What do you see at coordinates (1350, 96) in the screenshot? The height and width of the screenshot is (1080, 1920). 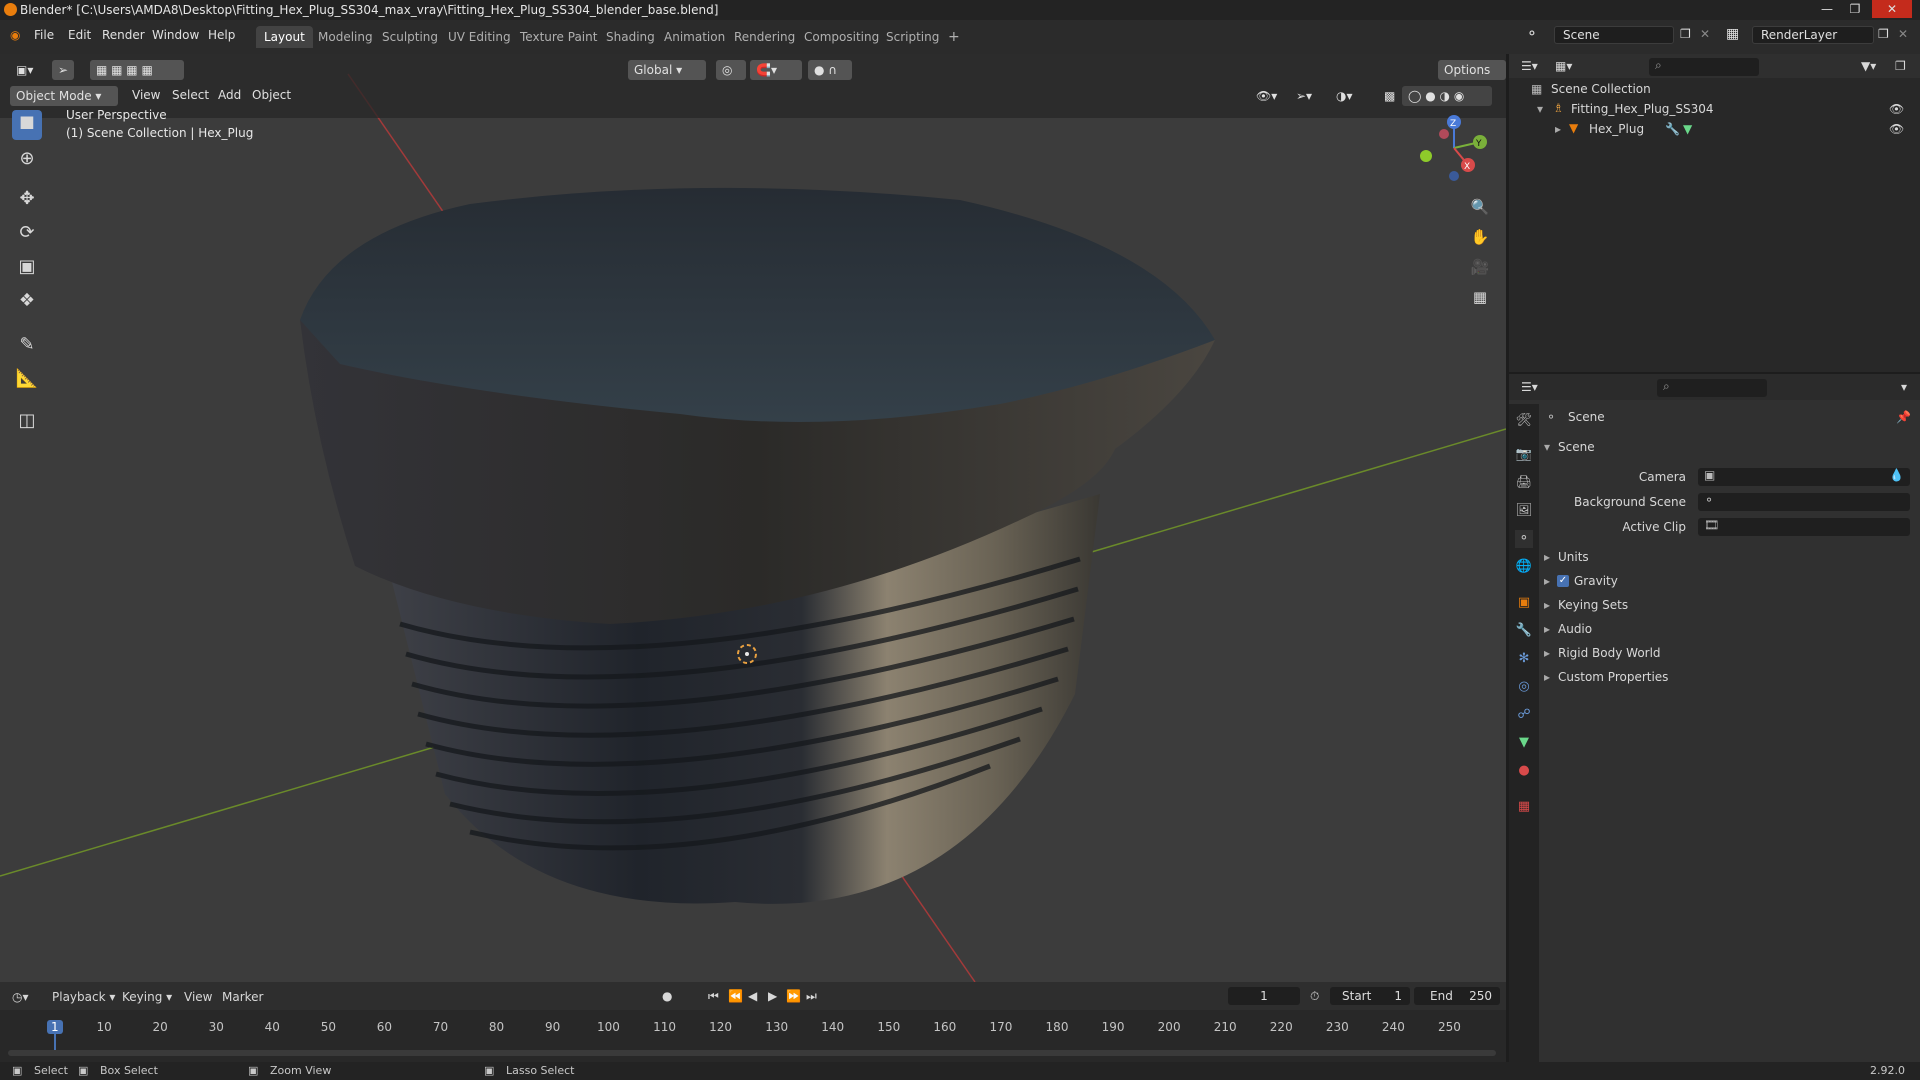 I see `overlays-icon: ◑▾` at bounding box center [1350, 96].